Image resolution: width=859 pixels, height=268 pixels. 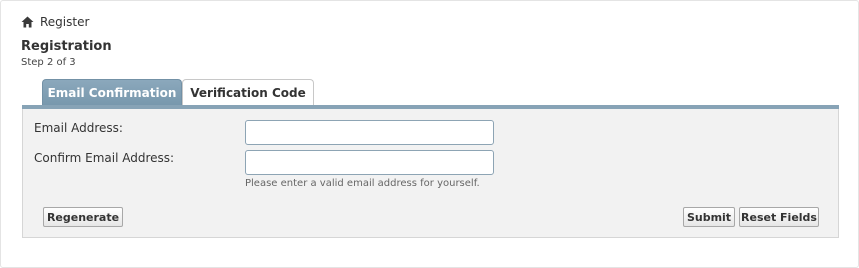 What do you see at coordinates (83, 217) in the screenshot?
I see `regenerate-button: Regenerate` at bounding box center [83, 217].